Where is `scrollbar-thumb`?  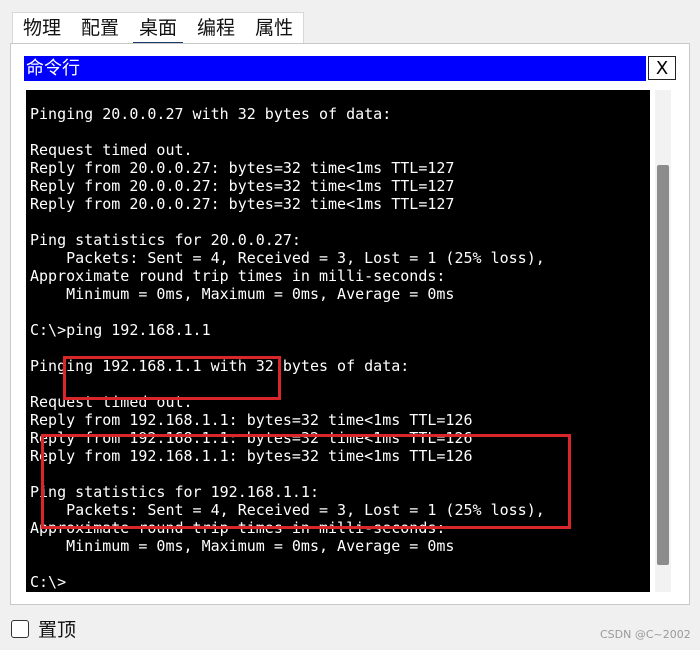 scrollbar-thumb is located at coordinates (663, 365).